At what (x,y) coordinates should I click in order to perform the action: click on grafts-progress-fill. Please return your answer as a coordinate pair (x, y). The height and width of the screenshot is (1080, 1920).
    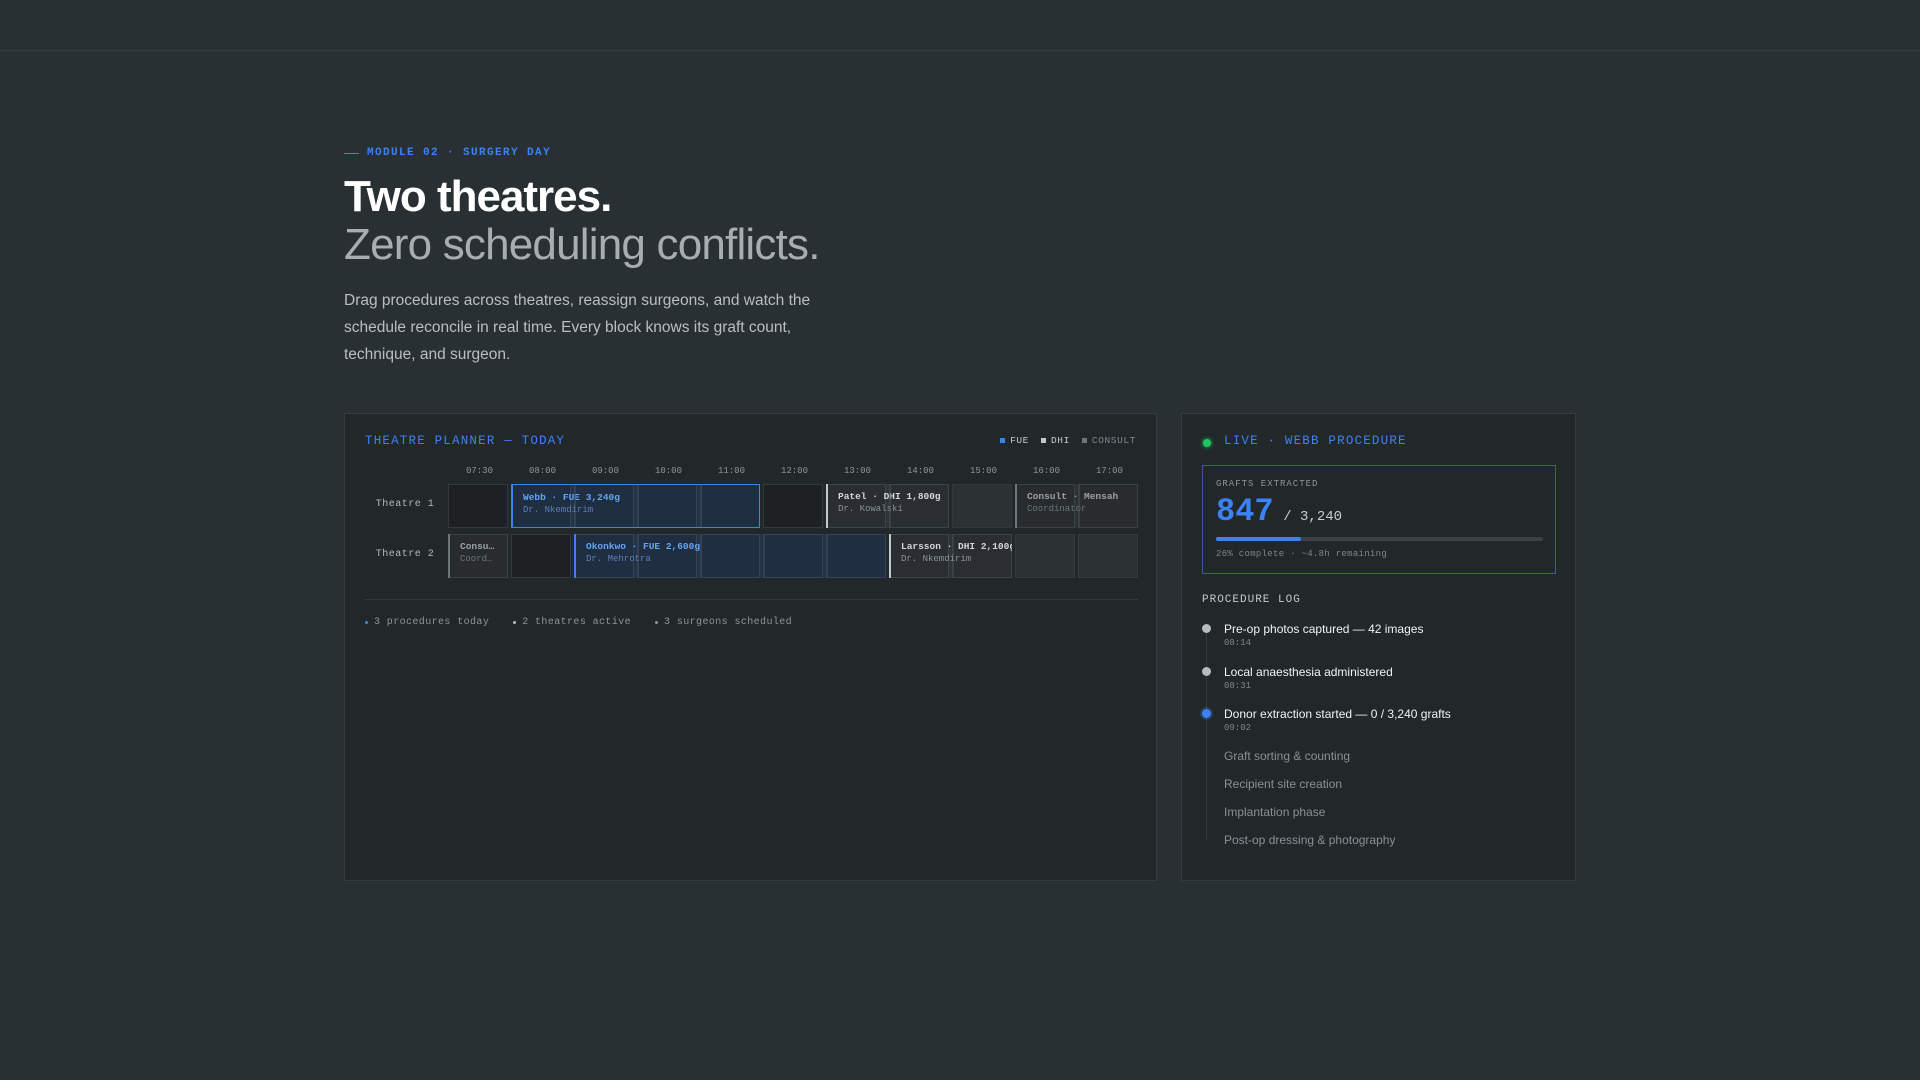
    Looking at the image, I should click on (1259, 539).